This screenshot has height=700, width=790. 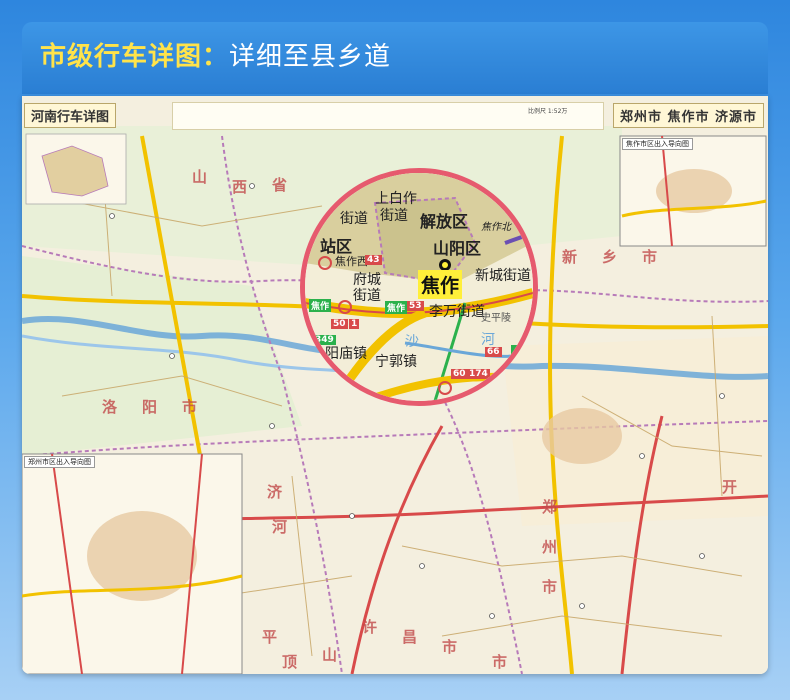 What do you see at coordinates (339, 324) in the screenshot?
I see `route-shield: 50` at bounding box center [339, 324].